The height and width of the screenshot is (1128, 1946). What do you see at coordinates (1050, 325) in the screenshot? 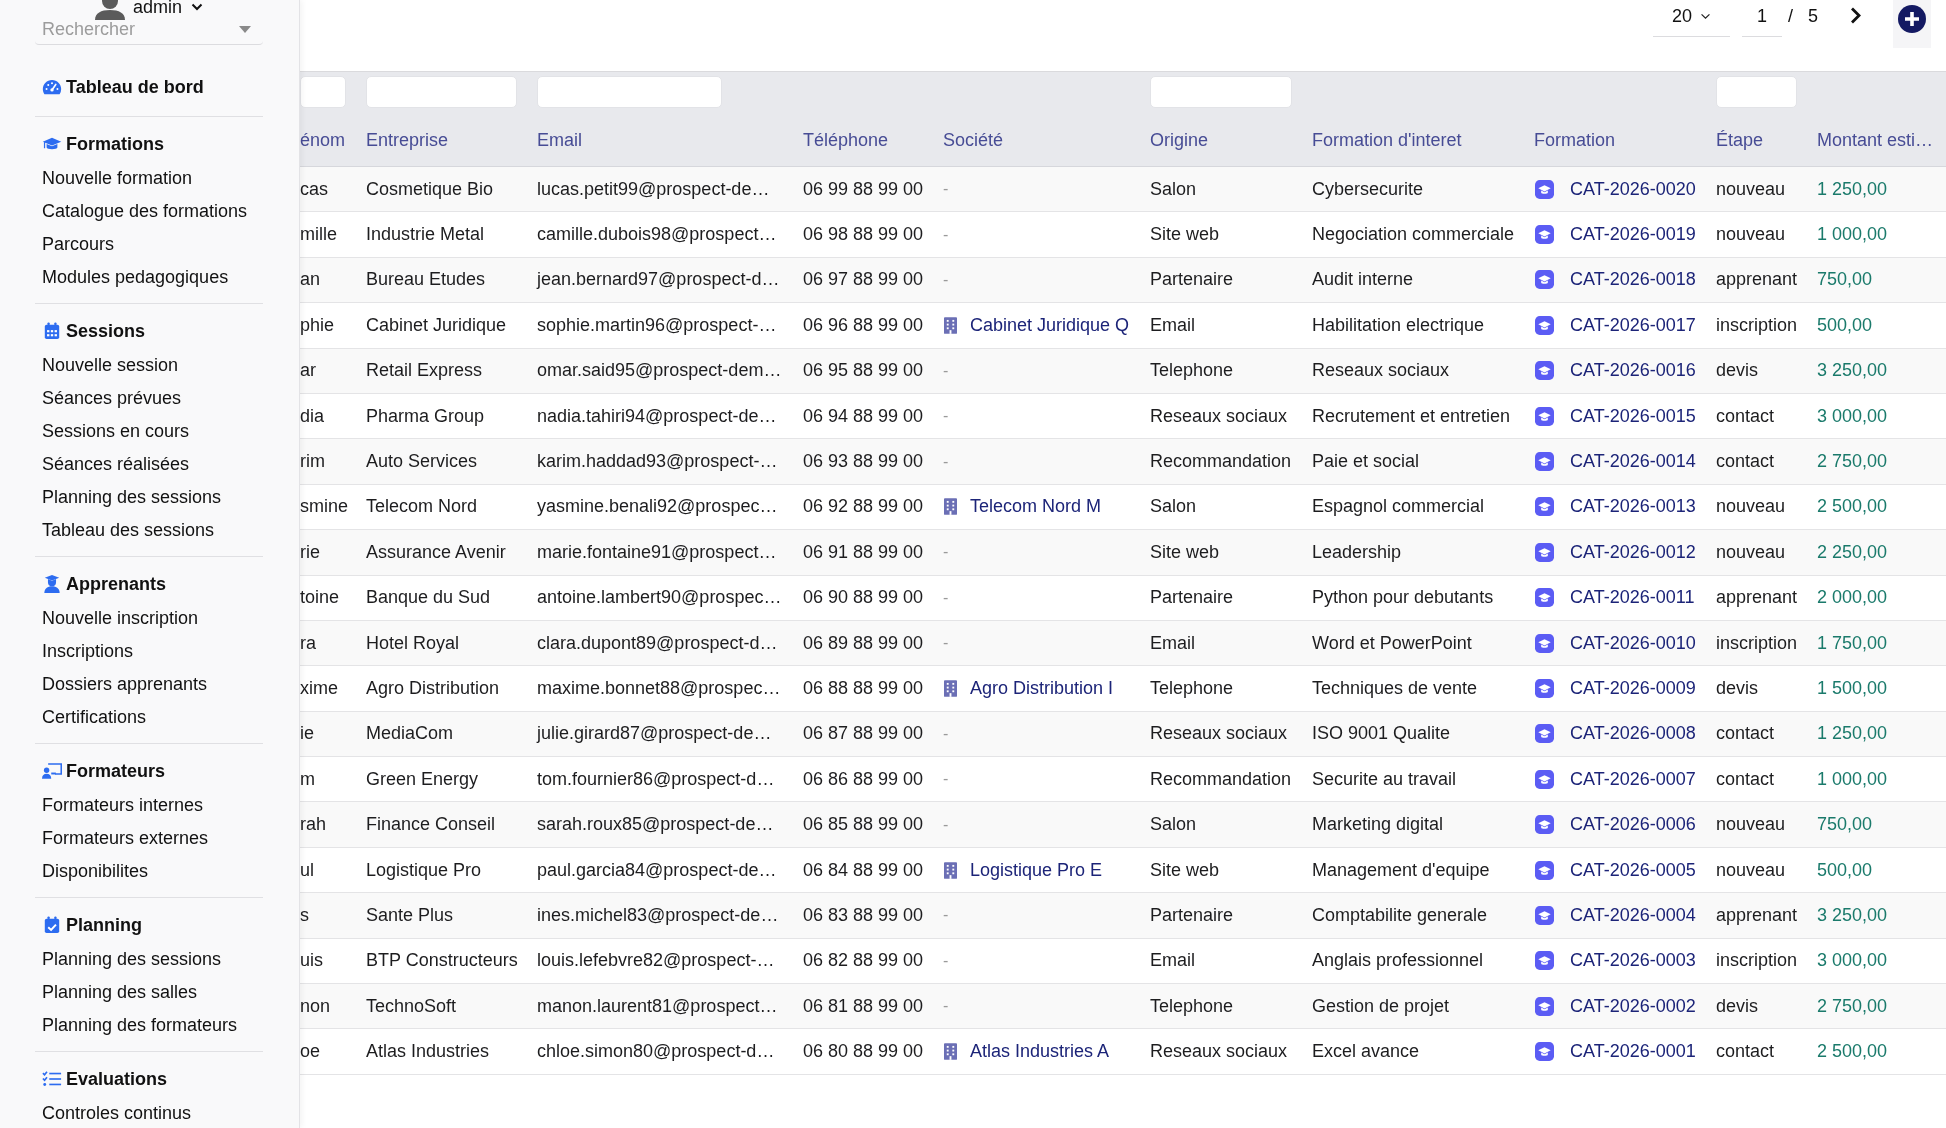
I see `company-link: Cabinet Juridique Q` at bounding box center [1050, 325].